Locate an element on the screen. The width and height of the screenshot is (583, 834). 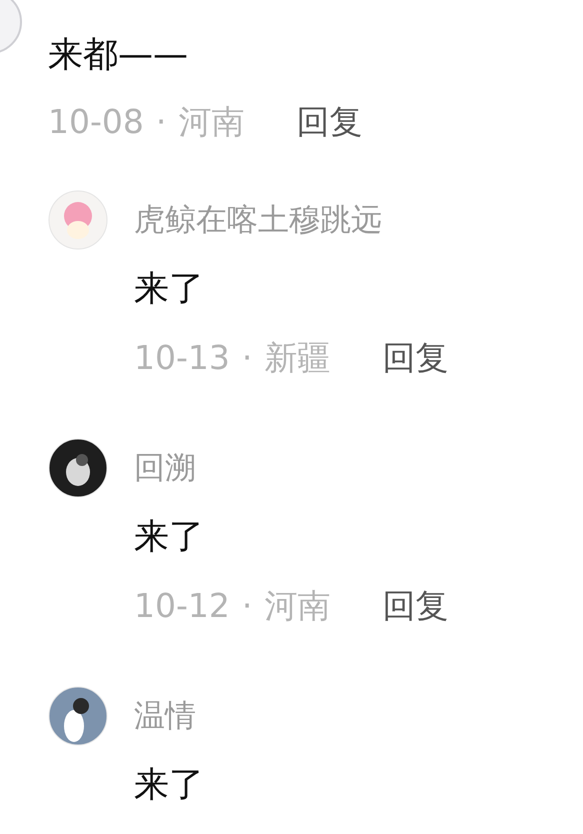
comment-location: 新疆 is located at coordinates (297, 358).